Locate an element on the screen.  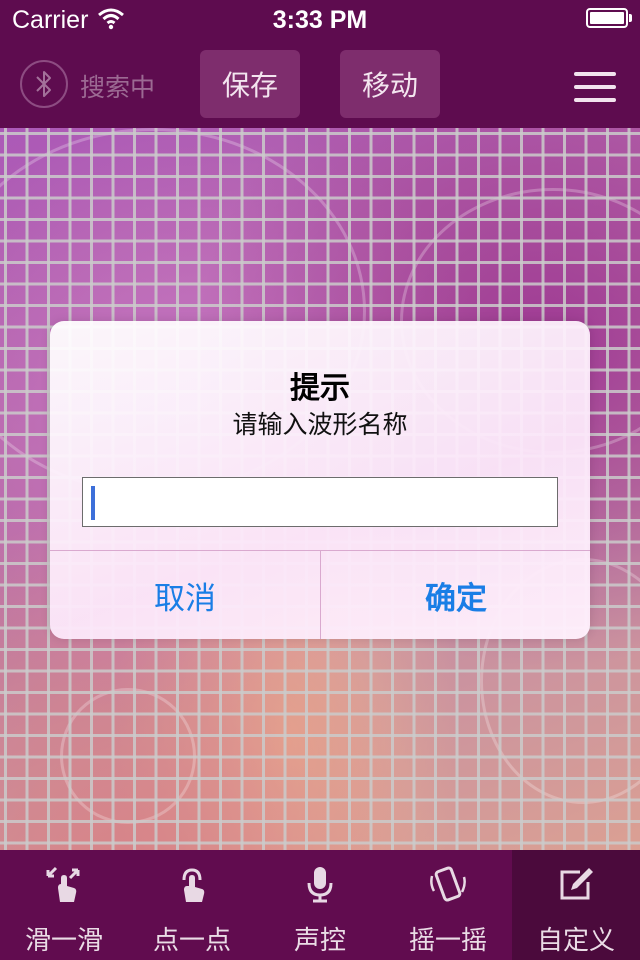
move-button: 移动 is located at coordinates (390, 84).